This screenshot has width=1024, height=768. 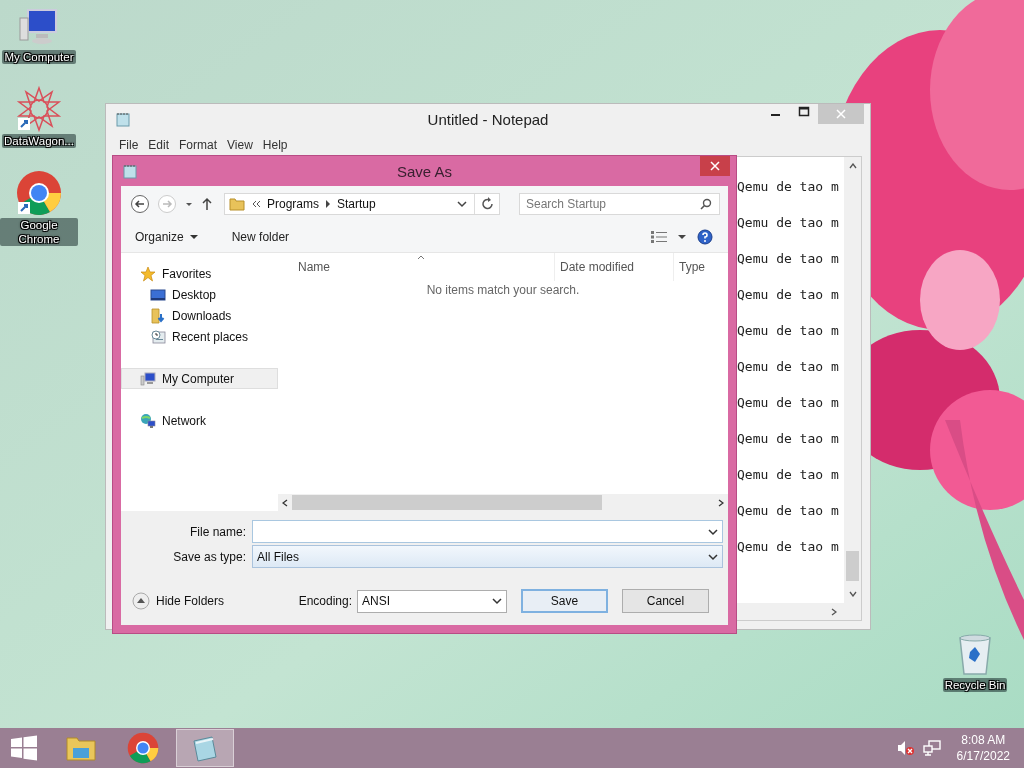 What do you see at coordinates (198, 145) in the screenshot?
I see `menu-item: Format` at bounding box center [198, 145].